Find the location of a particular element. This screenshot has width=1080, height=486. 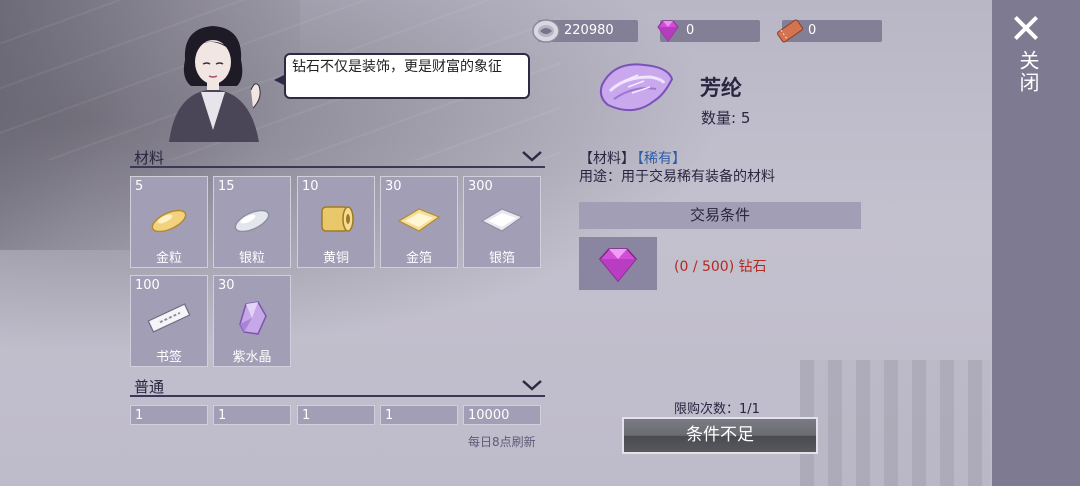

bookmark-icon is located at coordinates (169, 318).